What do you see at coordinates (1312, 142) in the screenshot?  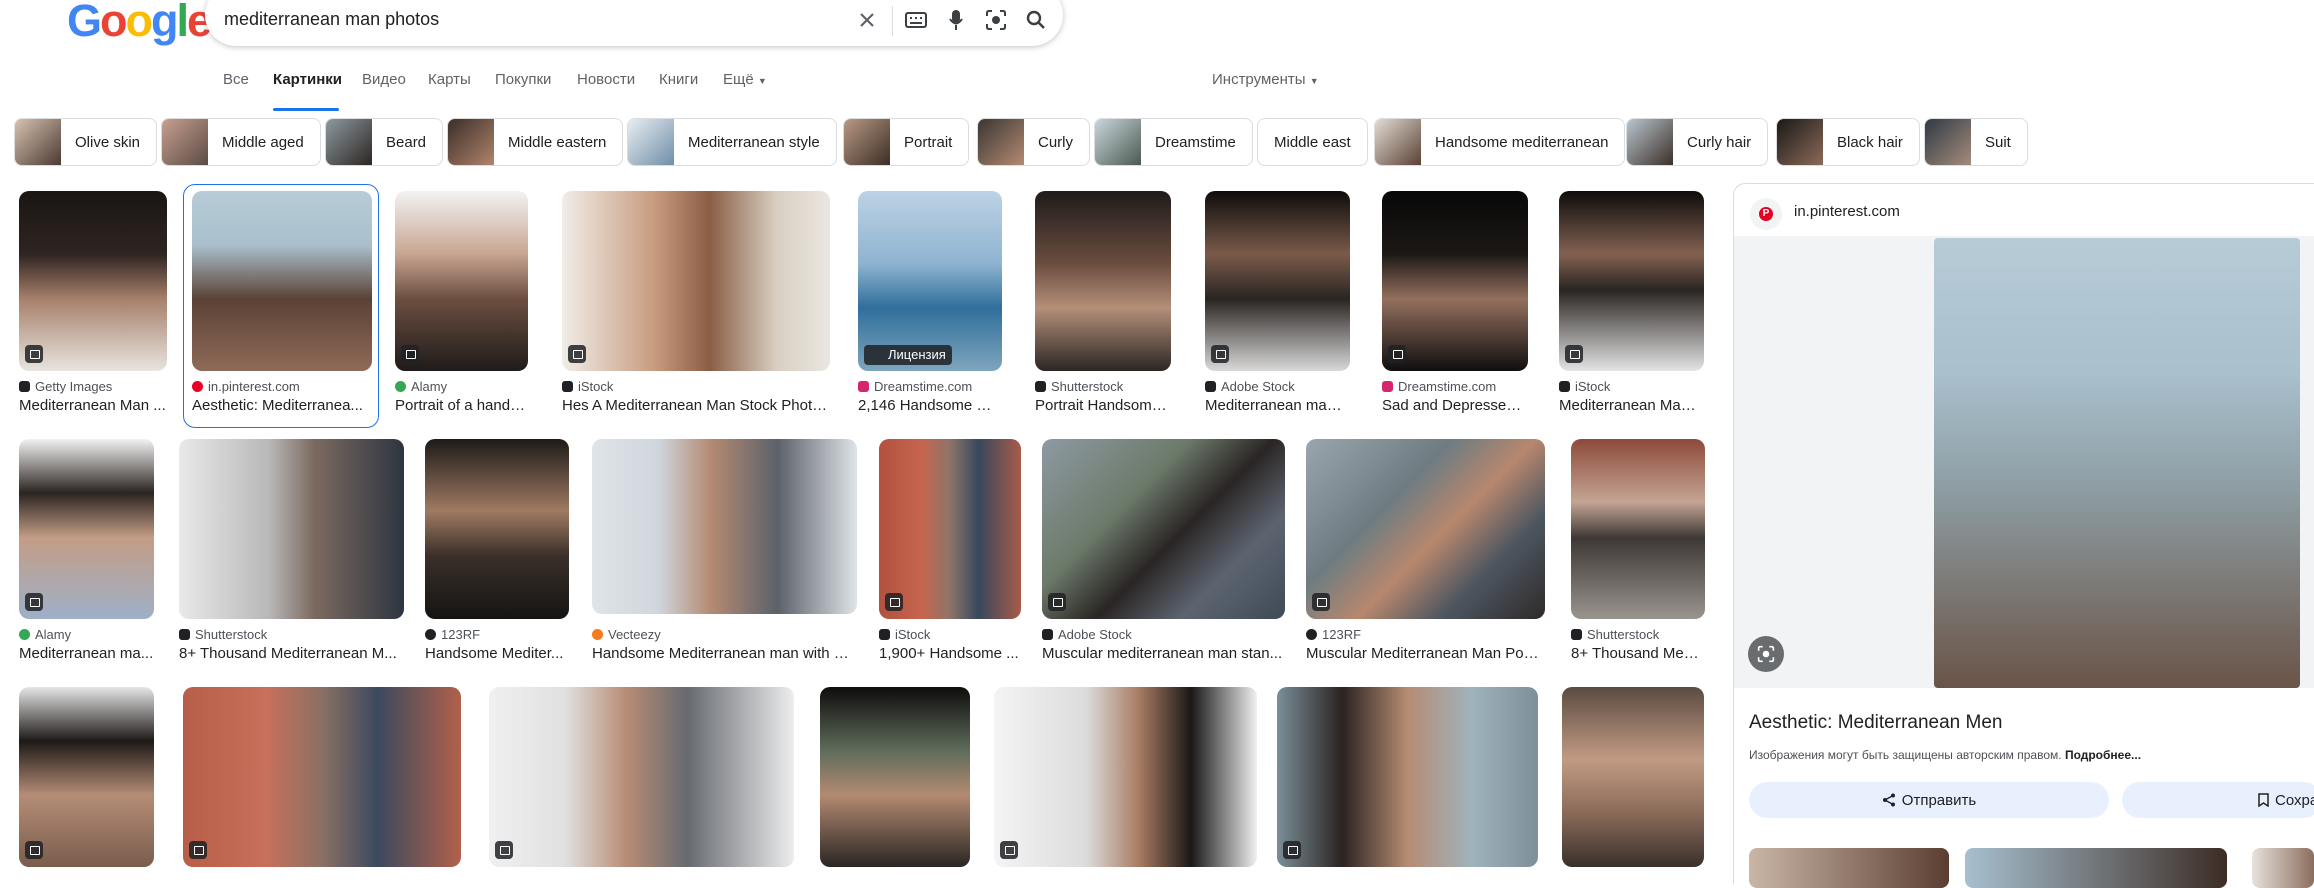 I see `chip-middle-east: Middle east` at bounding box center [1312, 142].